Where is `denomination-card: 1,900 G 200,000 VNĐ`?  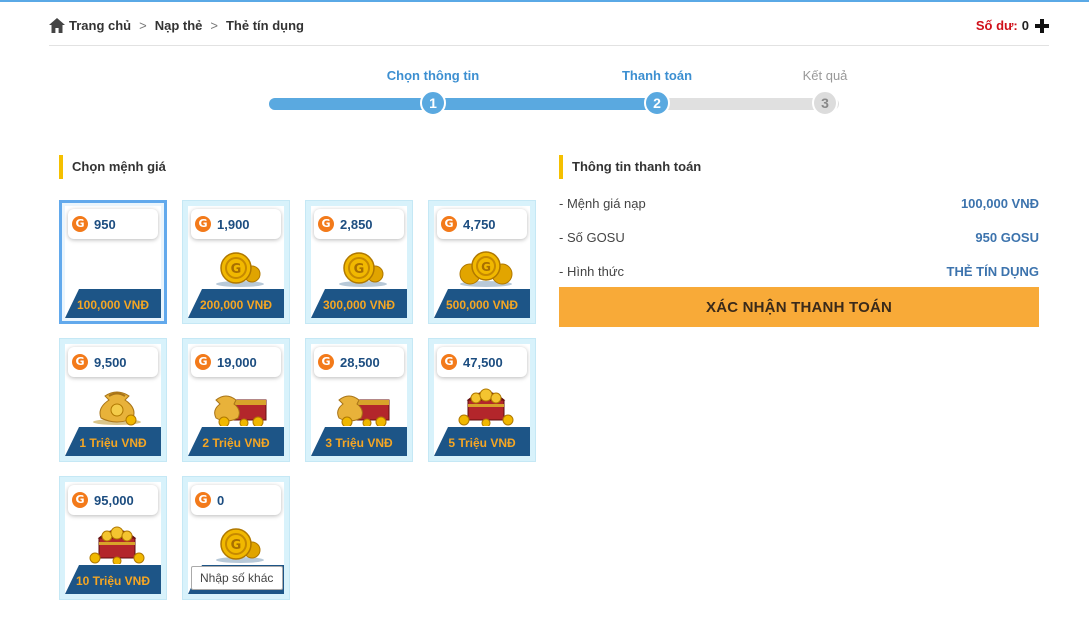 denomination-card: 1,900 G 200,000 VNĐ is located at coordinates (236, 262).